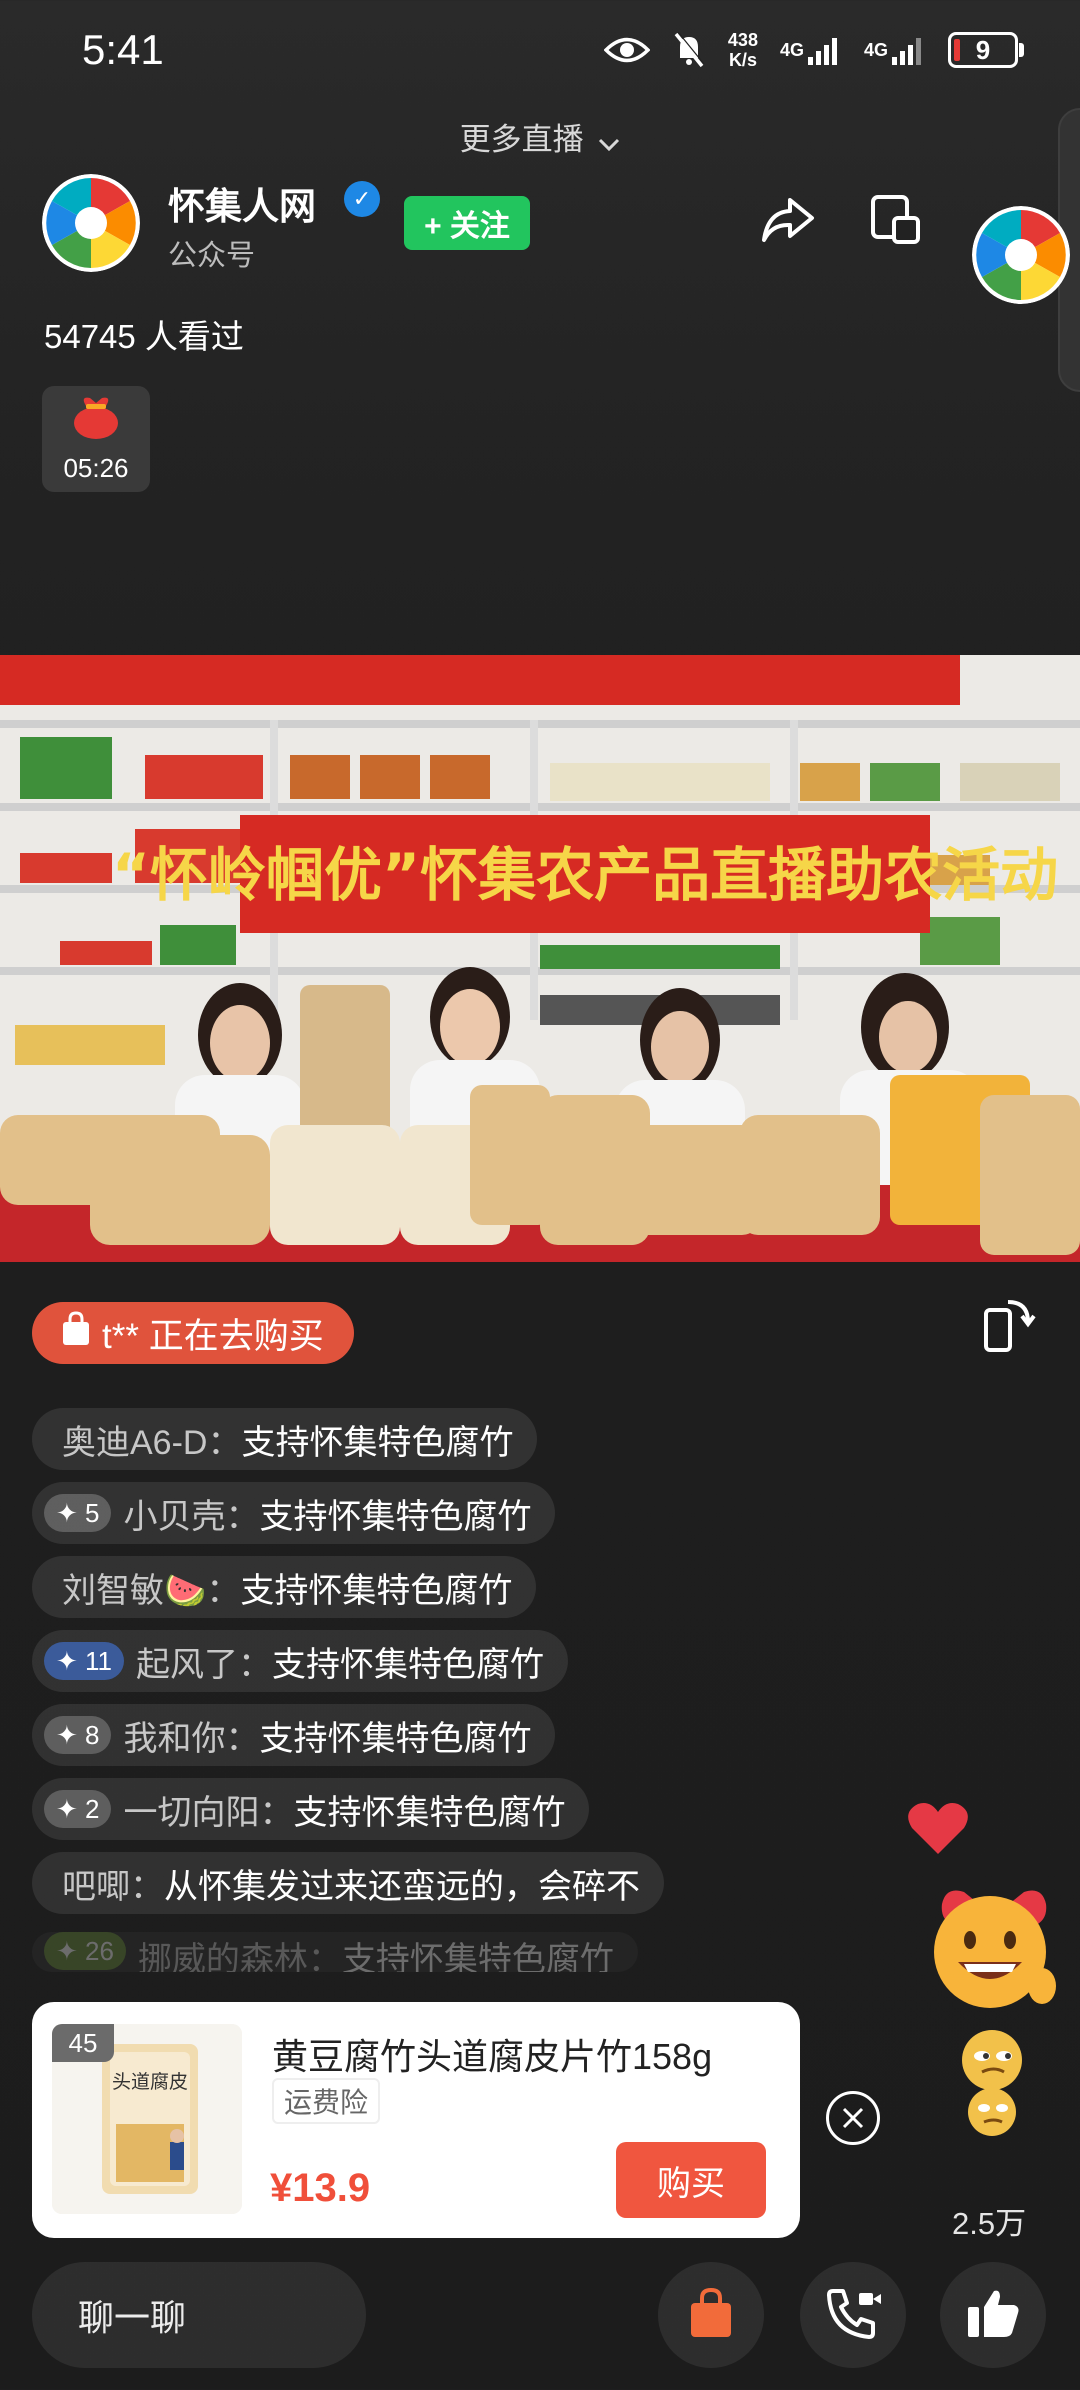 This screenshot has height=2390, width=1080. I want to click on red-packet-countdown: 05:26, so click(96, 468).